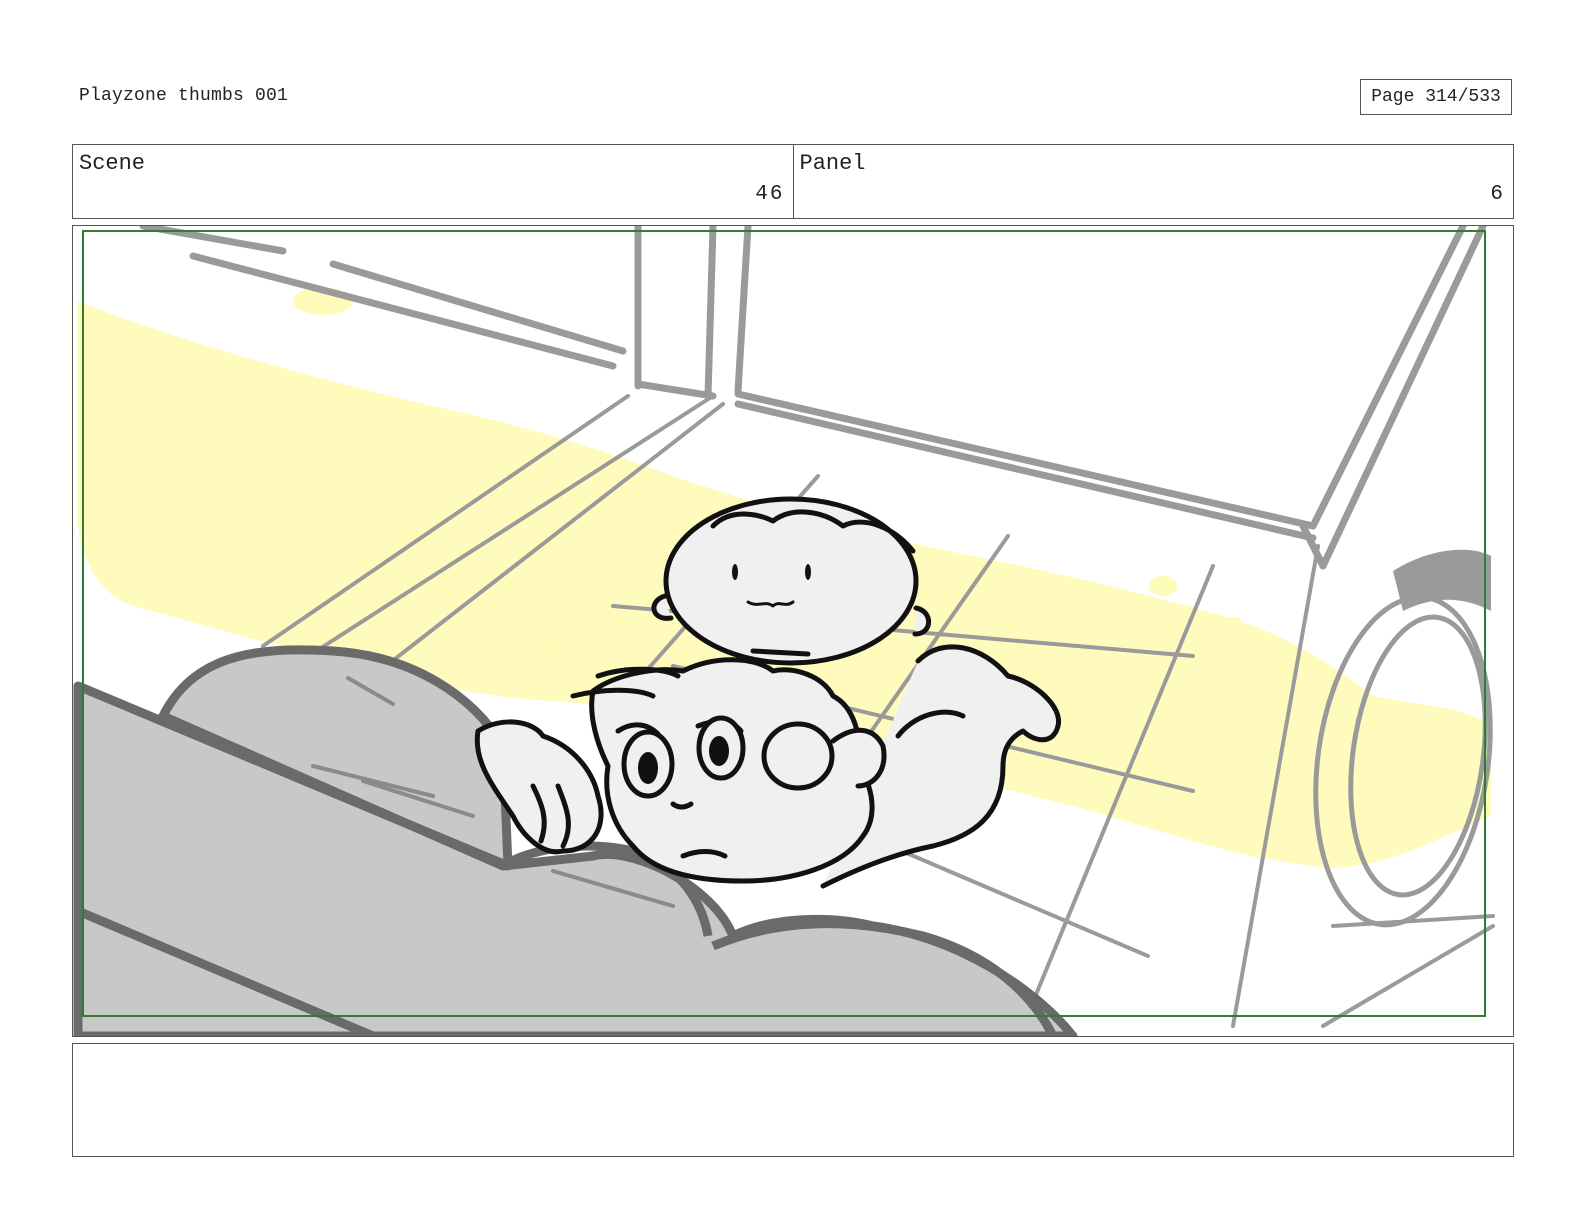 This screenshot has height=1224, width=1584. What do you see at coordinates (793, 1100) in the screenshot?
I see `panel-notes` at bounding box center [793, 1100].